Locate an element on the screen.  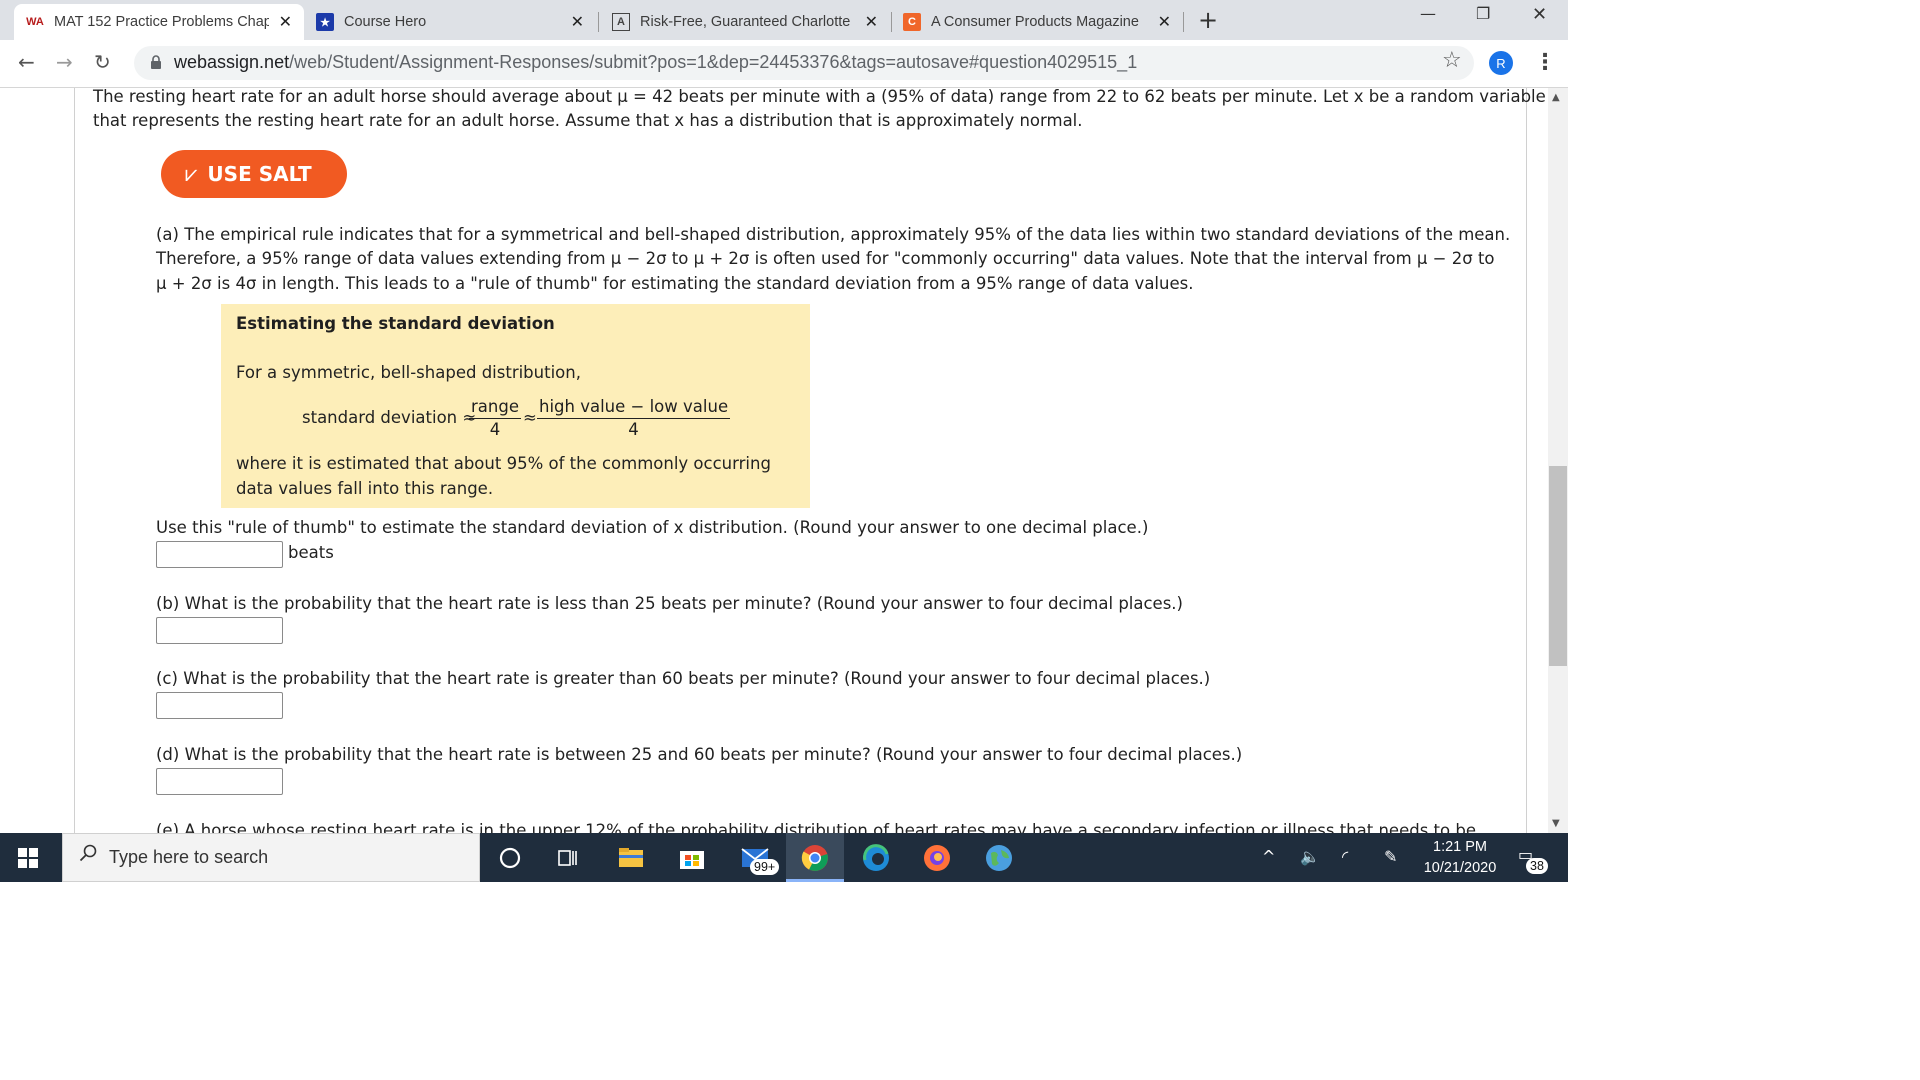
menu-kebab-icon: ⋮ is located at coordinates (1545, 62).